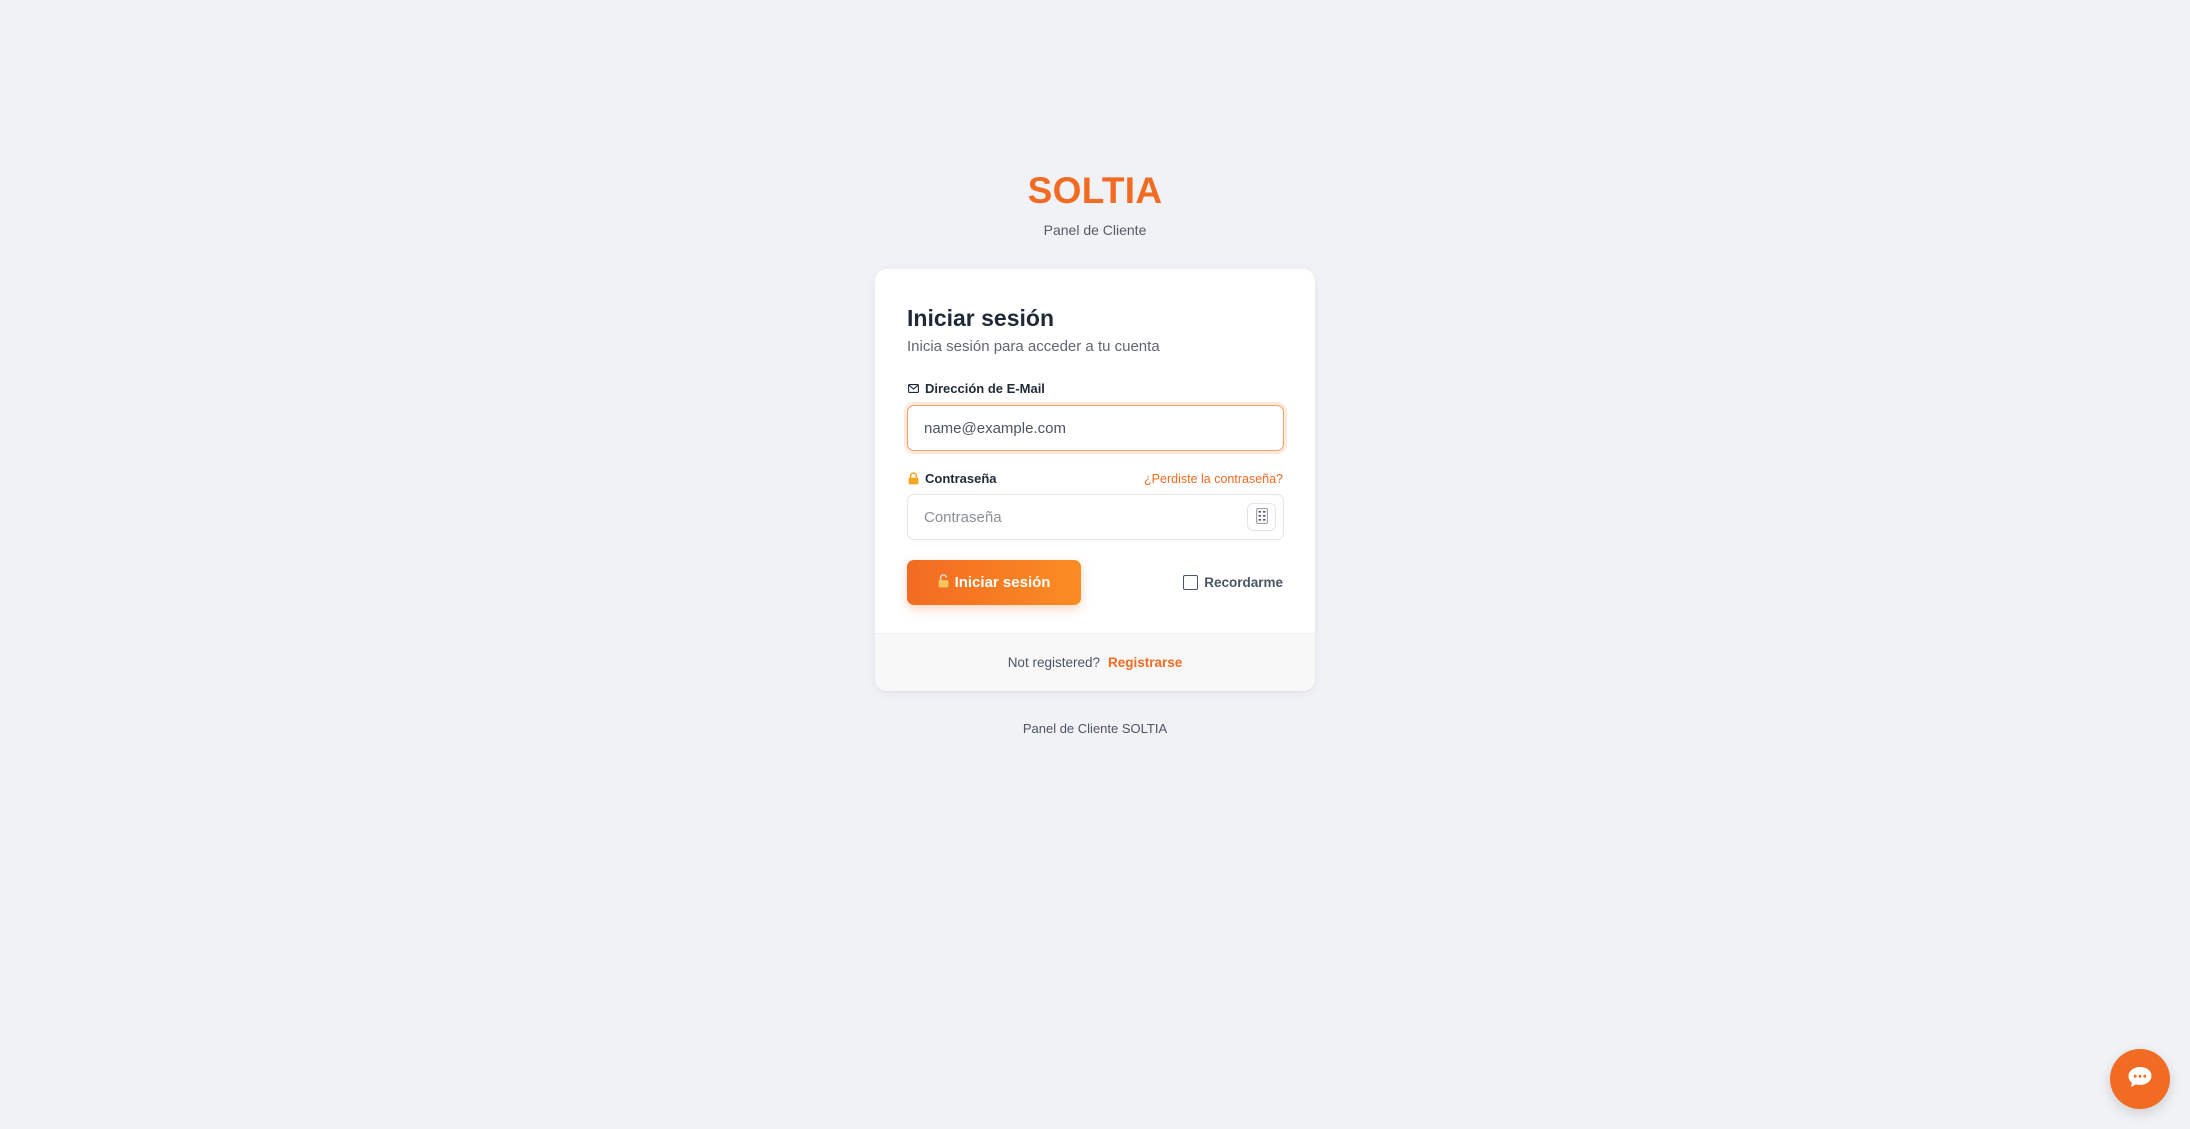 The width and height of the screenshot is (2190, 1129). Describe the element at coordinates (1191, 582) in the screenshot. I see `remember-me-checkbox` at that location.